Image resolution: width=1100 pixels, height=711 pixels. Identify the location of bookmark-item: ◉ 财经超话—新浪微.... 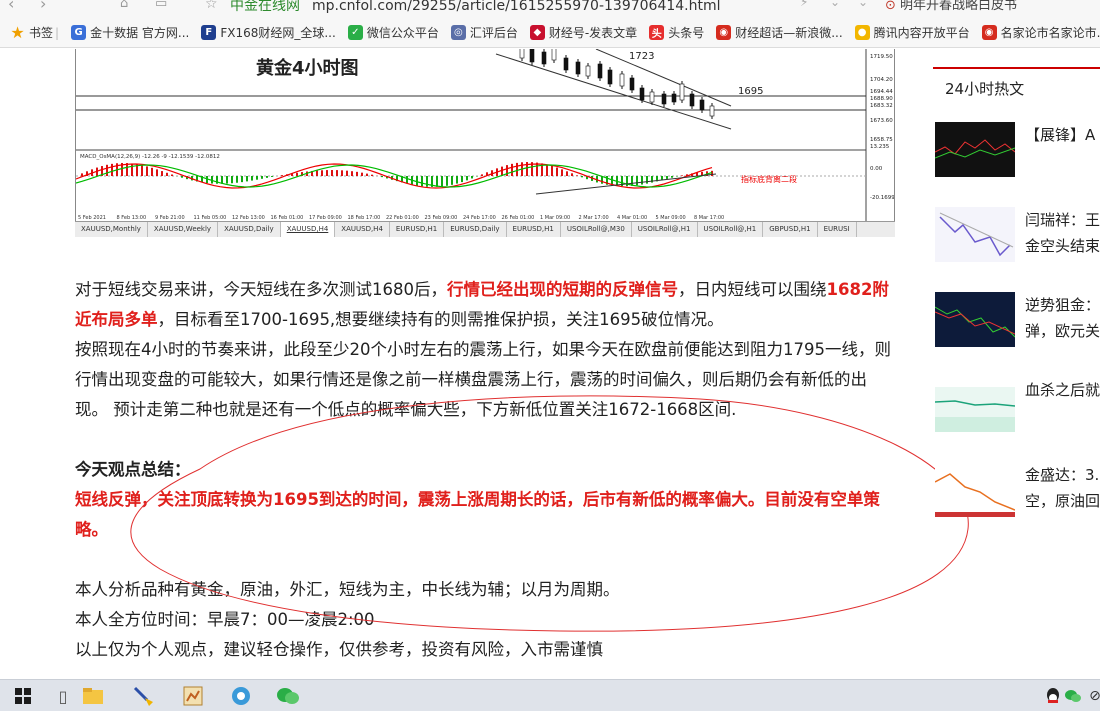
(779, 32).